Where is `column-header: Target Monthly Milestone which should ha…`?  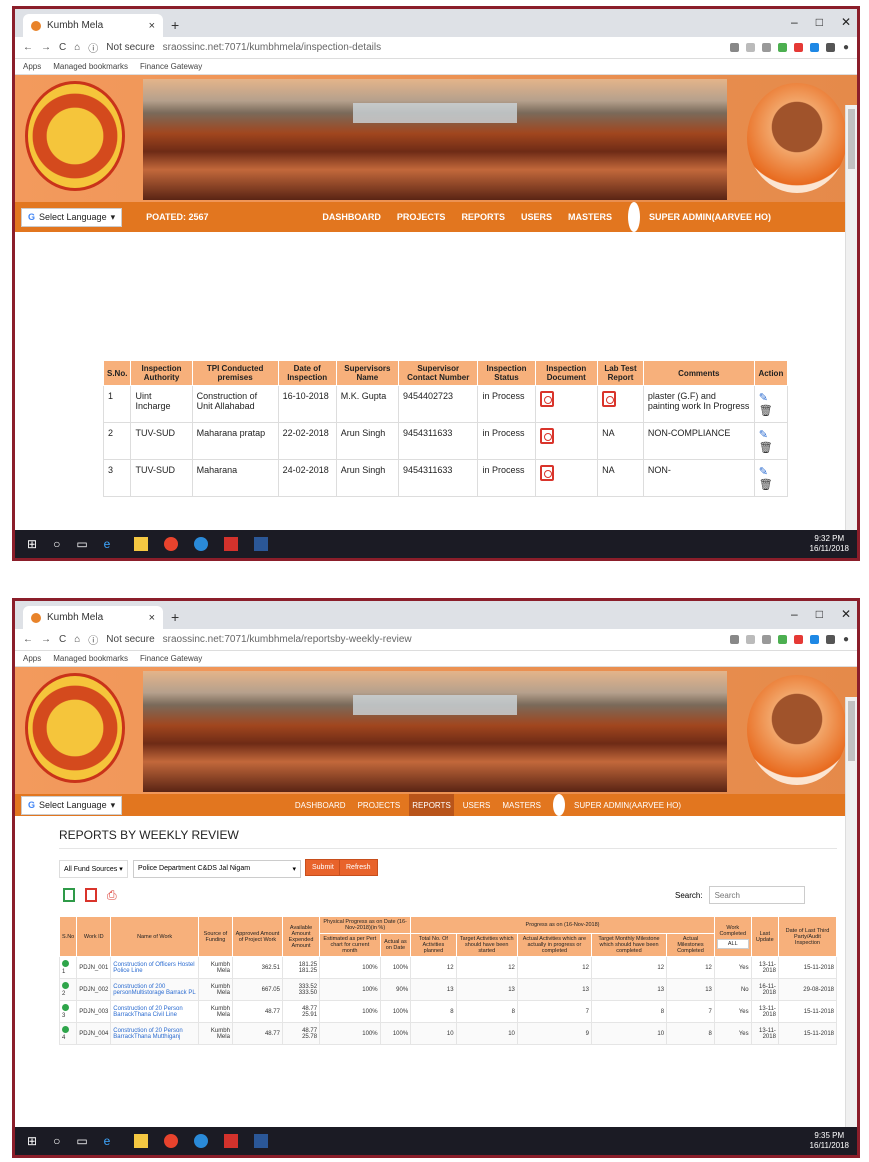
column-header: Target Monthly Milestone which should ha… is located at coordinates (629, 945).